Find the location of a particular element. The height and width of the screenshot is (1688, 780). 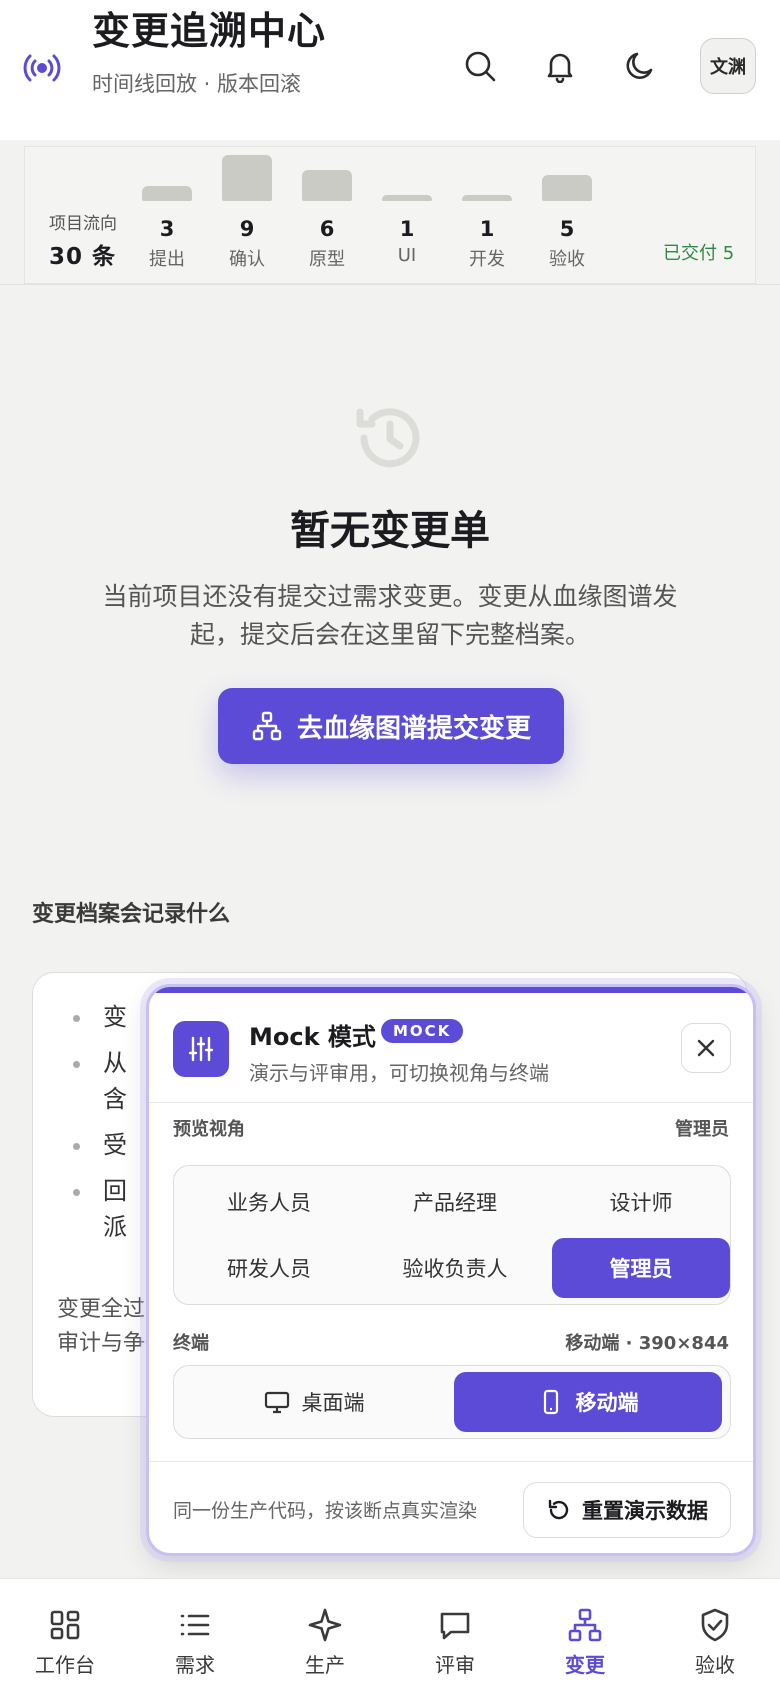

moon-icon is located at coordinates (640, 66).